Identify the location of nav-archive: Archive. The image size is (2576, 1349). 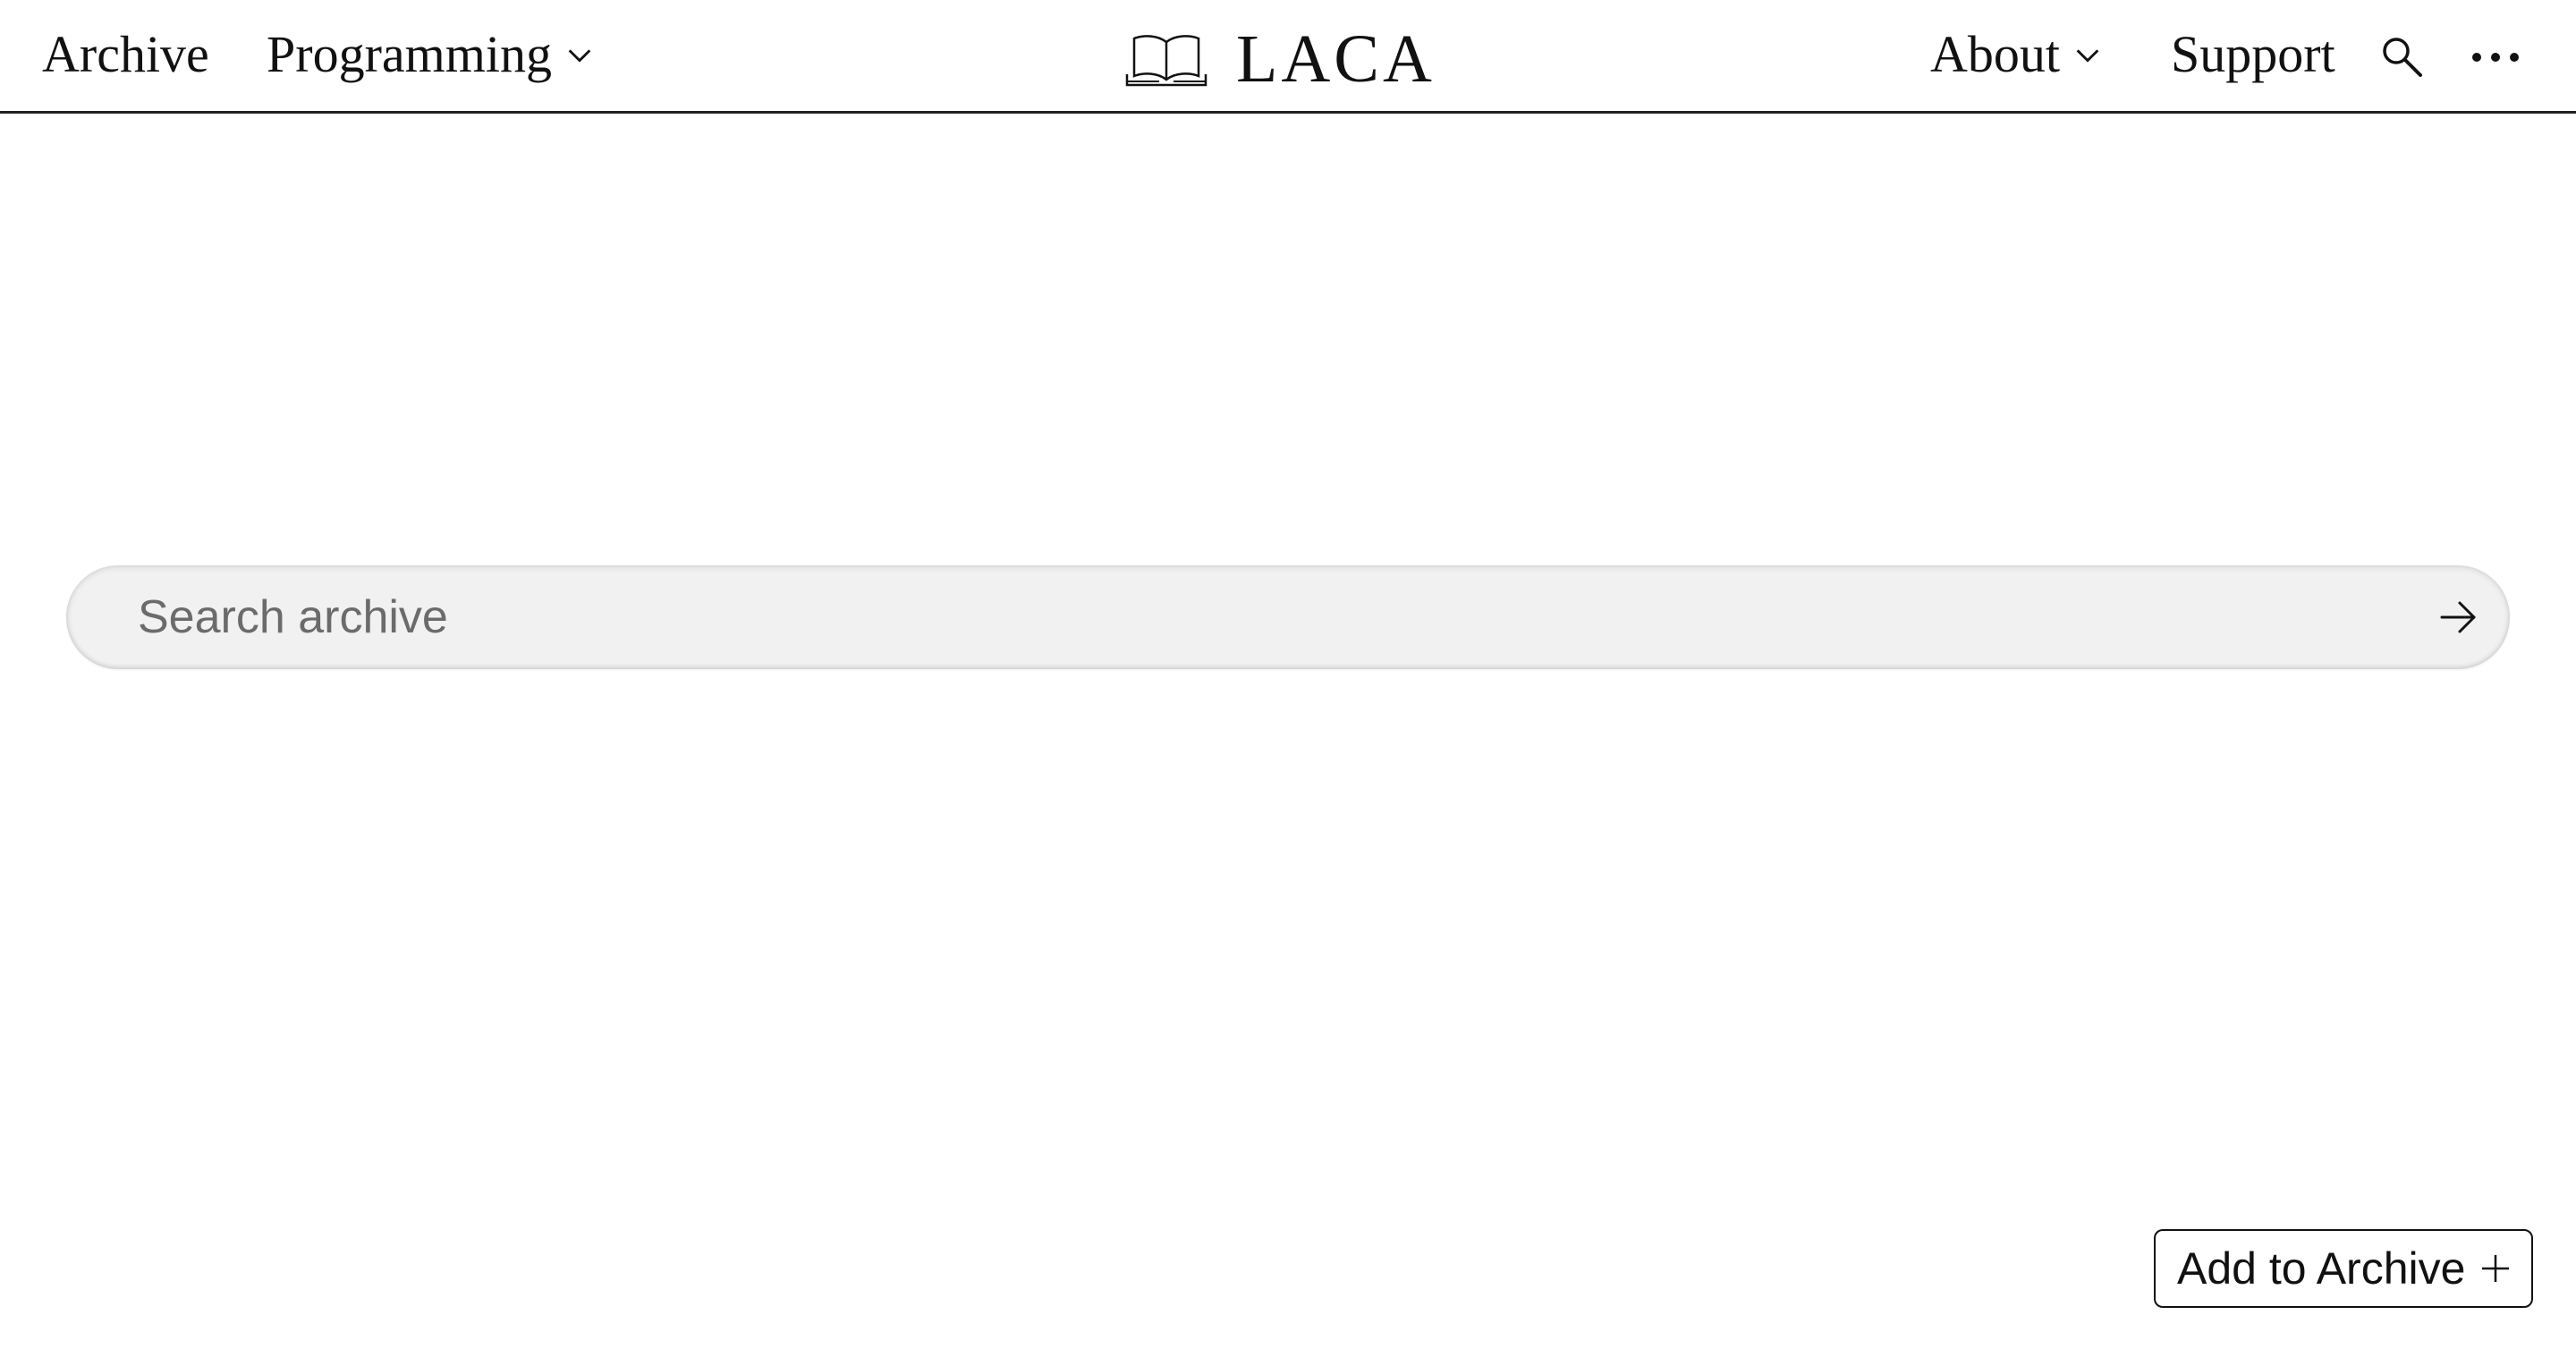
(125, 54).